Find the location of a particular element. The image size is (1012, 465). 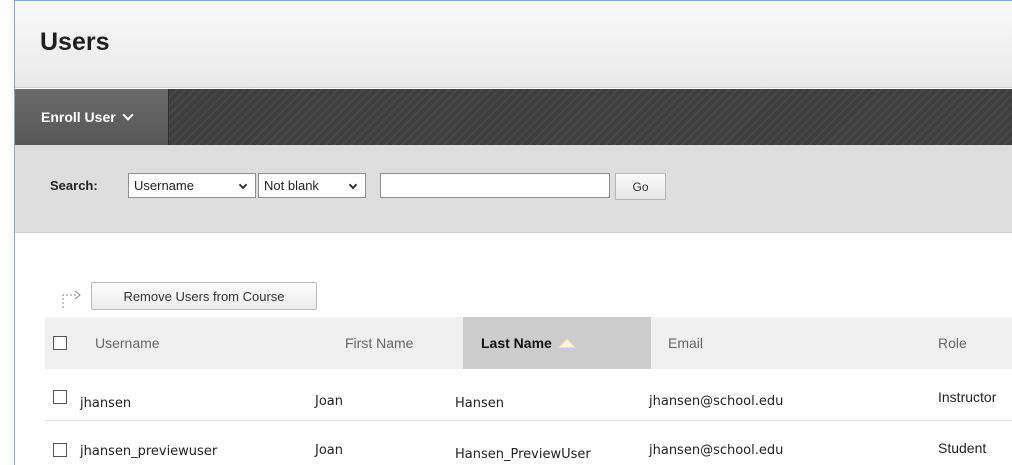

bulk-action-arrow-icon is located at coordinates (71, 299).